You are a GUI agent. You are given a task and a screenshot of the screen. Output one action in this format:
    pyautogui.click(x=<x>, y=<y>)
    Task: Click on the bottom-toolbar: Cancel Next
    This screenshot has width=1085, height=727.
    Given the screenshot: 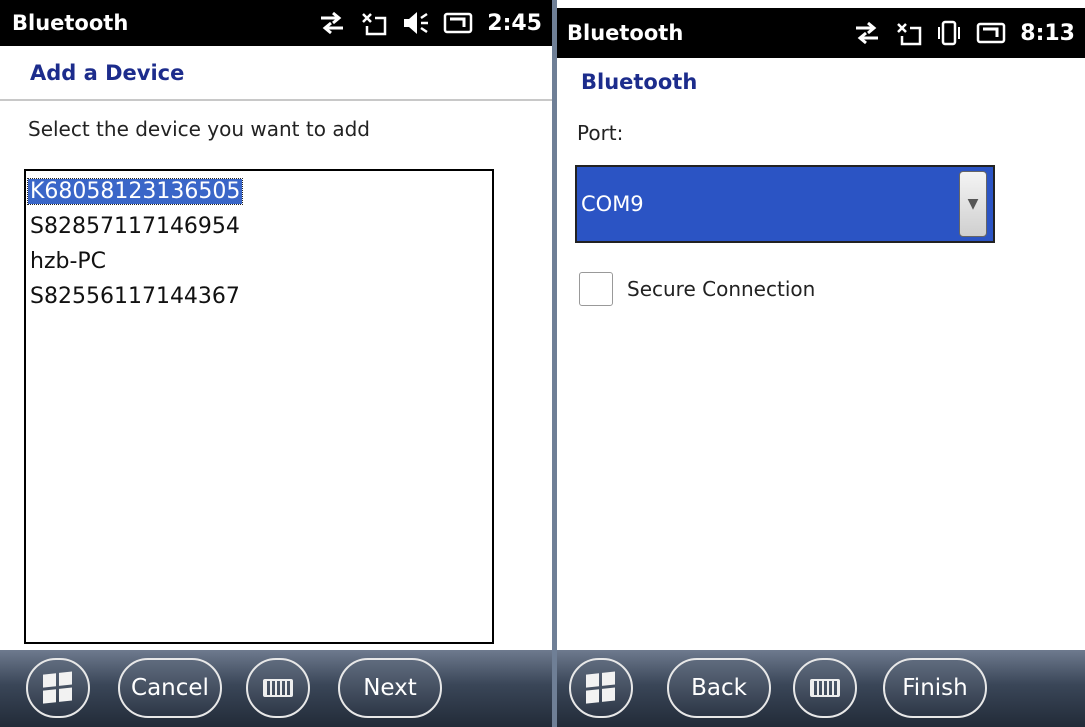 What is the action you would take?
    pyautogui.click(x=276, y=688)
    